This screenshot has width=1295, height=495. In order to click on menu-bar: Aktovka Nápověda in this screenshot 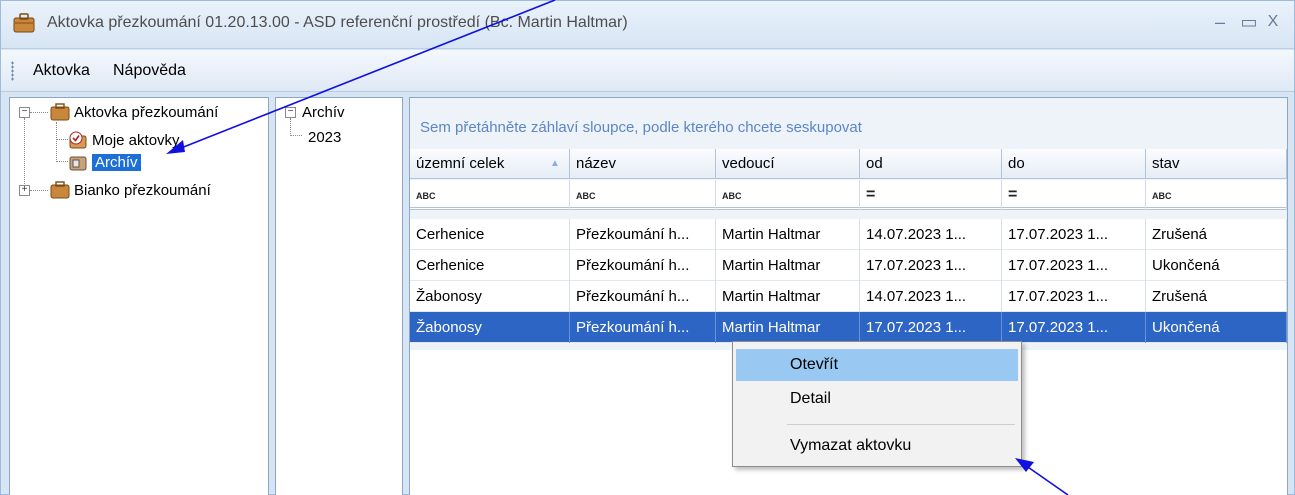, I will do `click(647, 71)`.